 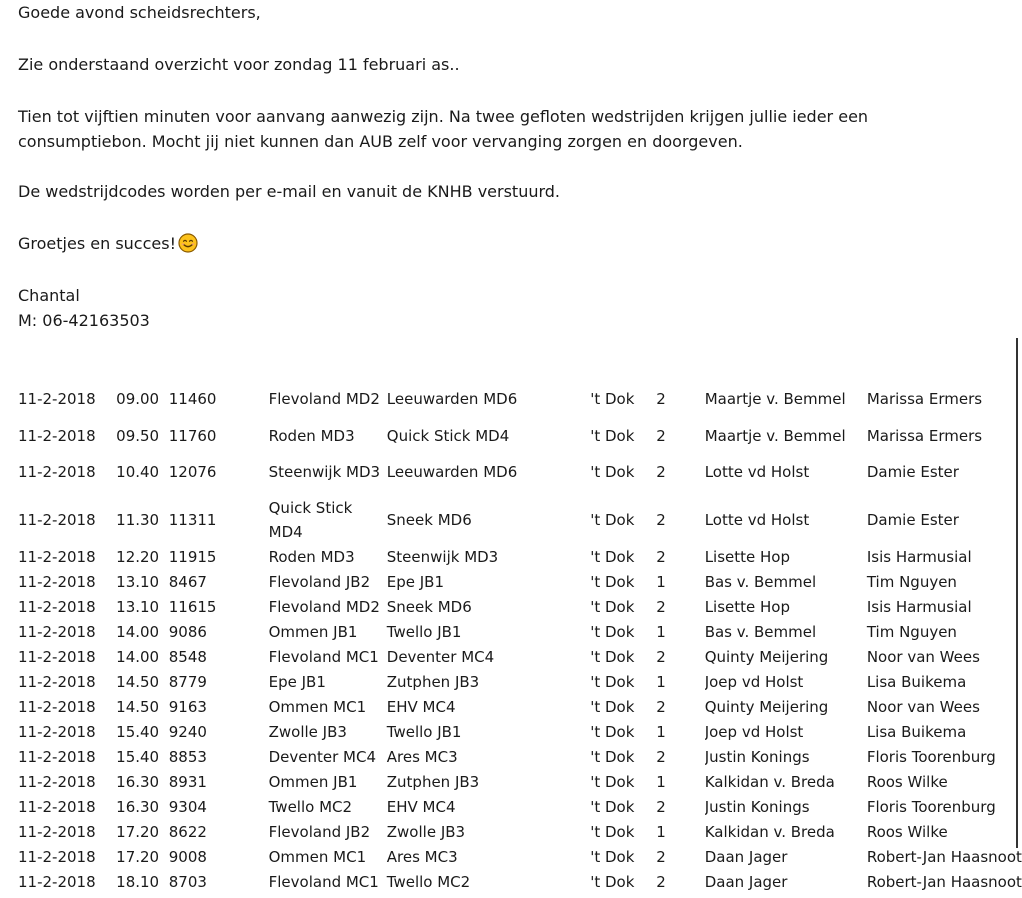 What do you see at coordinates (754, 681) in the screenshot?
I see `referee-1: Joep vd Holst` at bounding box center [754, 681].